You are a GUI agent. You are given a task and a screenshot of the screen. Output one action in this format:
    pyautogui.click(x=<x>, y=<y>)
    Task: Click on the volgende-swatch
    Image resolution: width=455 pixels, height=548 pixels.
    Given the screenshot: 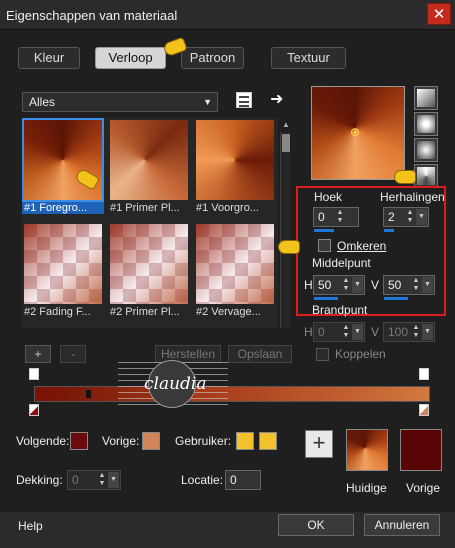 What is the action you would take?
    pyautogui.click(x=79, y=441)
    